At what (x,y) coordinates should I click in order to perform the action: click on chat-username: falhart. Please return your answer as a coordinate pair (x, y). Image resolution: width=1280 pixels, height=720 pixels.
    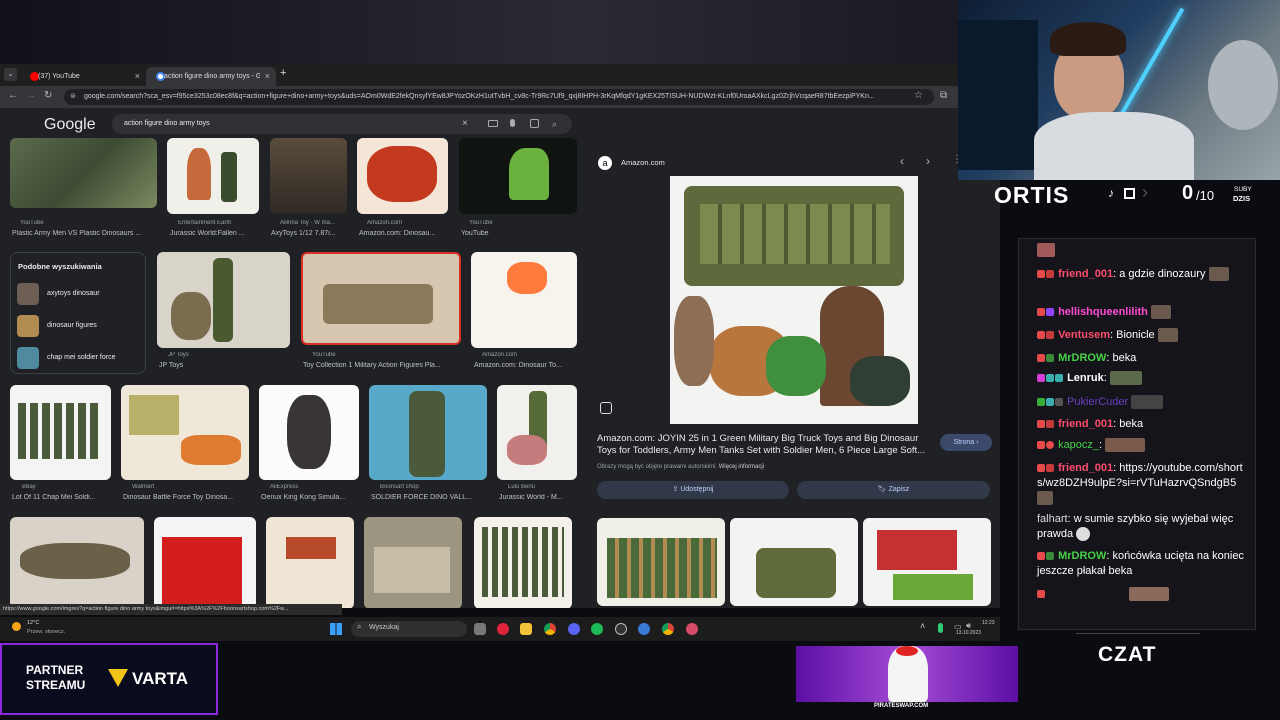
    Looking at the image, I should click on (1052, 519).